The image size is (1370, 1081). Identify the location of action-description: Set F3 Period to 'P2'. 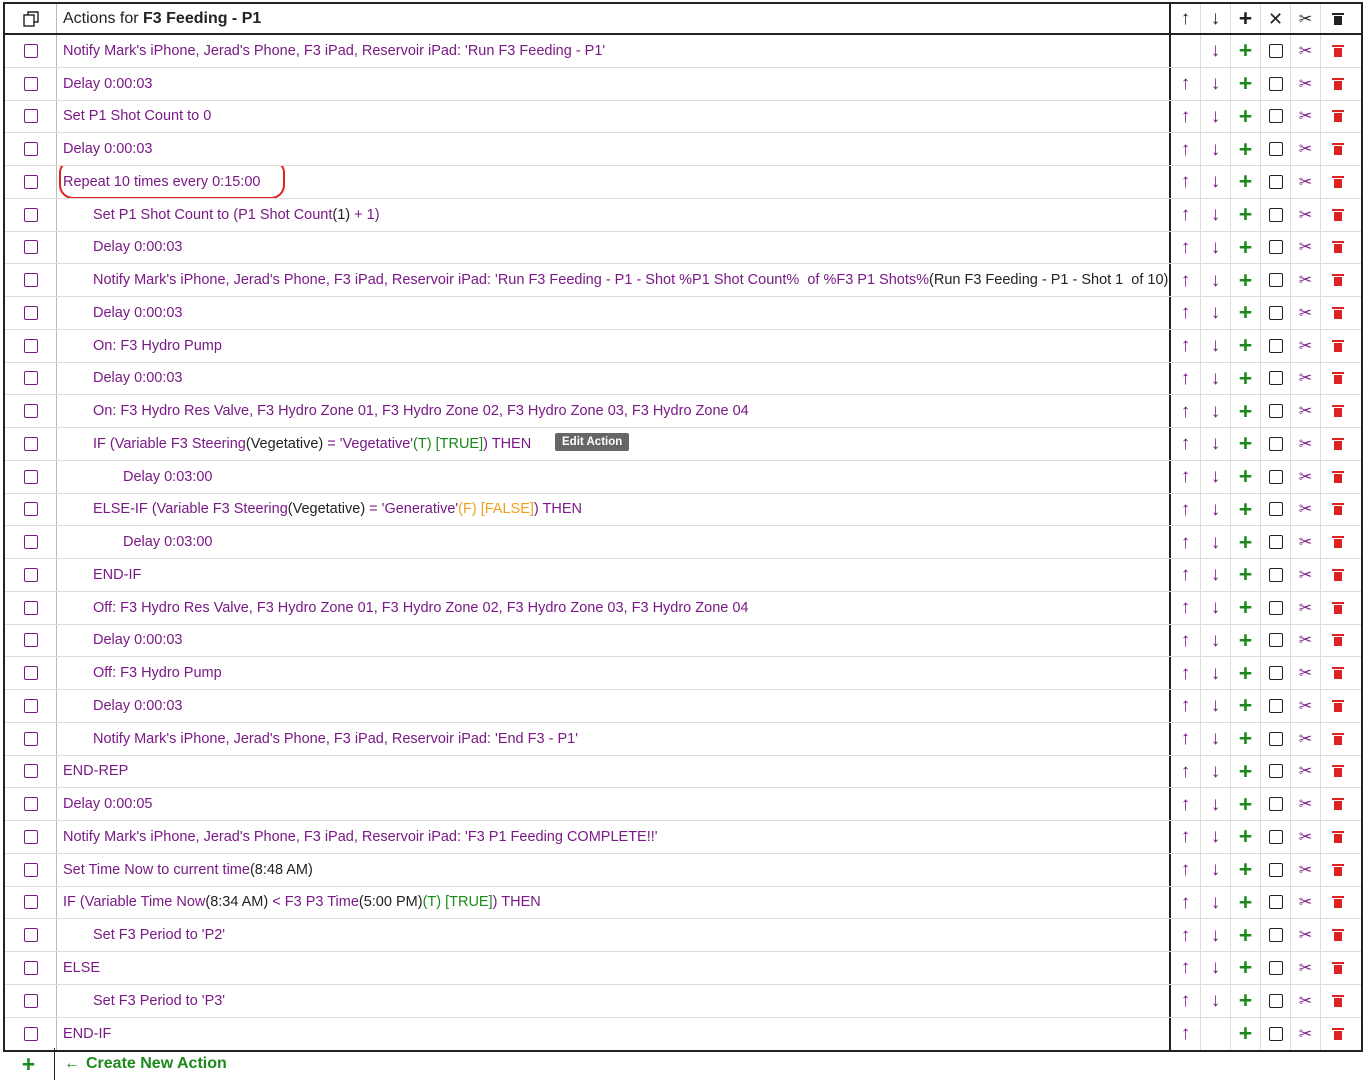
(614, 935).